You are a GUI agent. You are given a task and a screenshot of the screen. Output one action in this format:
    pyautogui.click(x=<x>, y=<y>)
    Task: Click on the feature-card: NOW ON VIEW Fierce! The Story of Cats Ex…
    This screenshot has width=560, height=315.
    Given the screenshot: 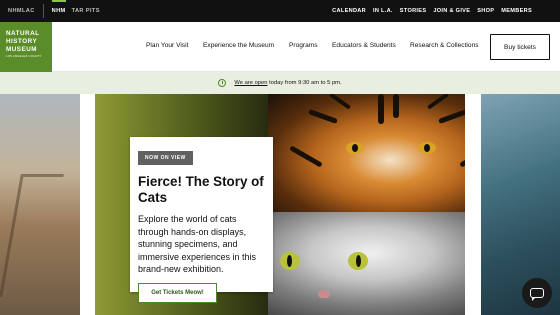 What is the action you would take?
    pyautogui.click(x=201, y=220)
    